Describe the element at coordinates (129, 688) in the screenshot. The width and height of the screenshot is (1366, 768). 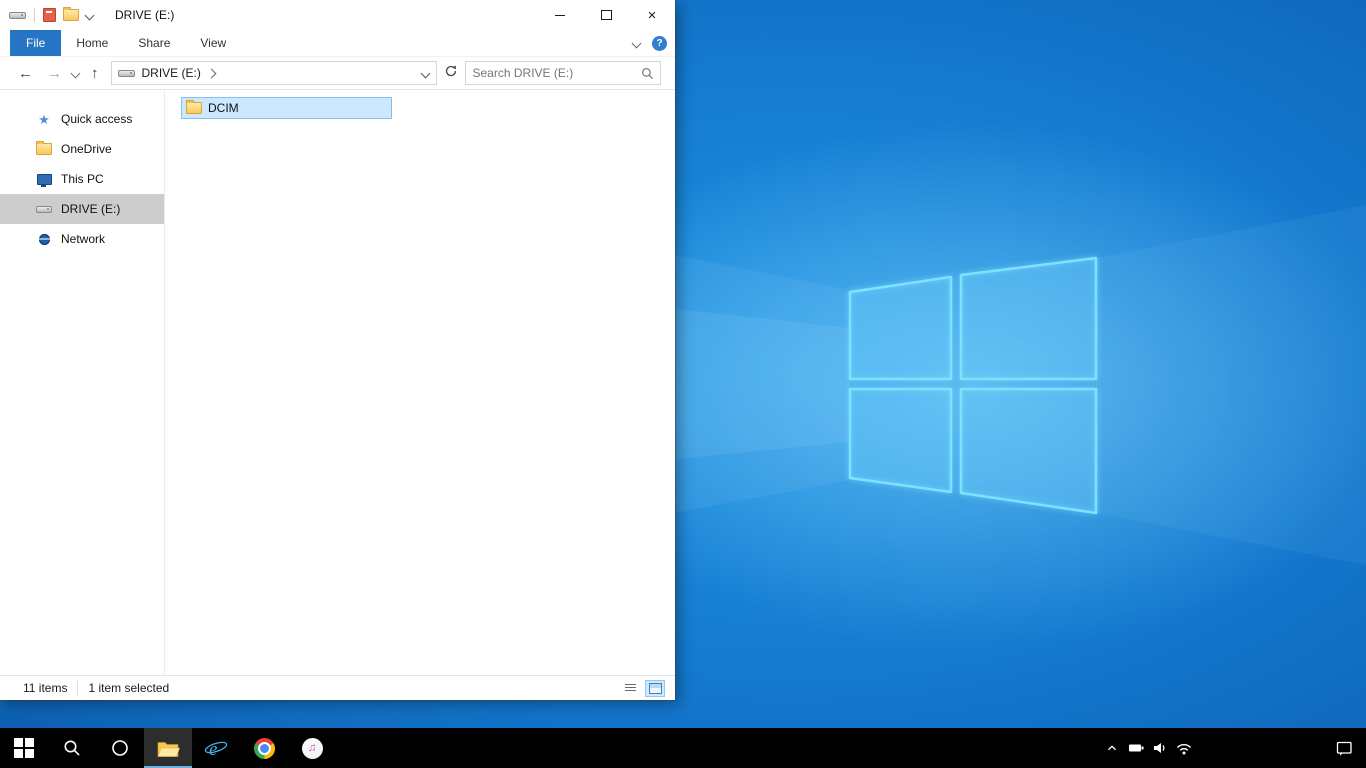
I see `selected-count: 1 item selected` at that location.